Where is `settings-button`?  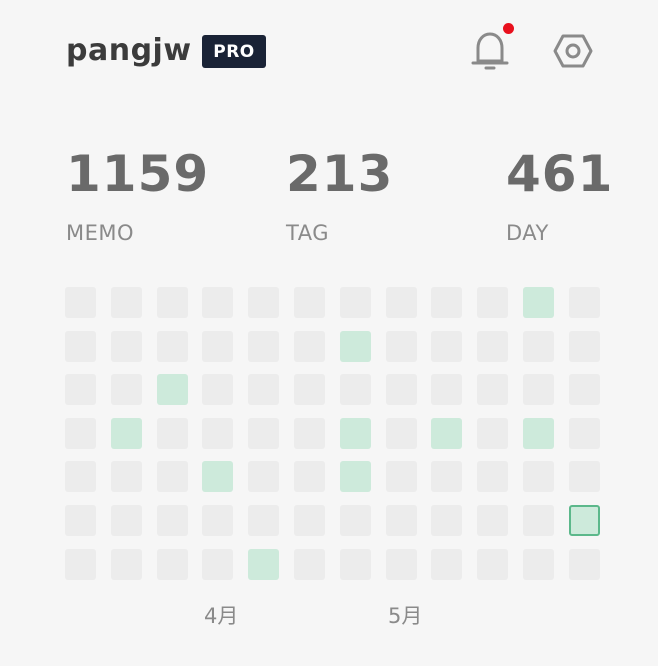 settings-button is located at coordinates (573, 51).